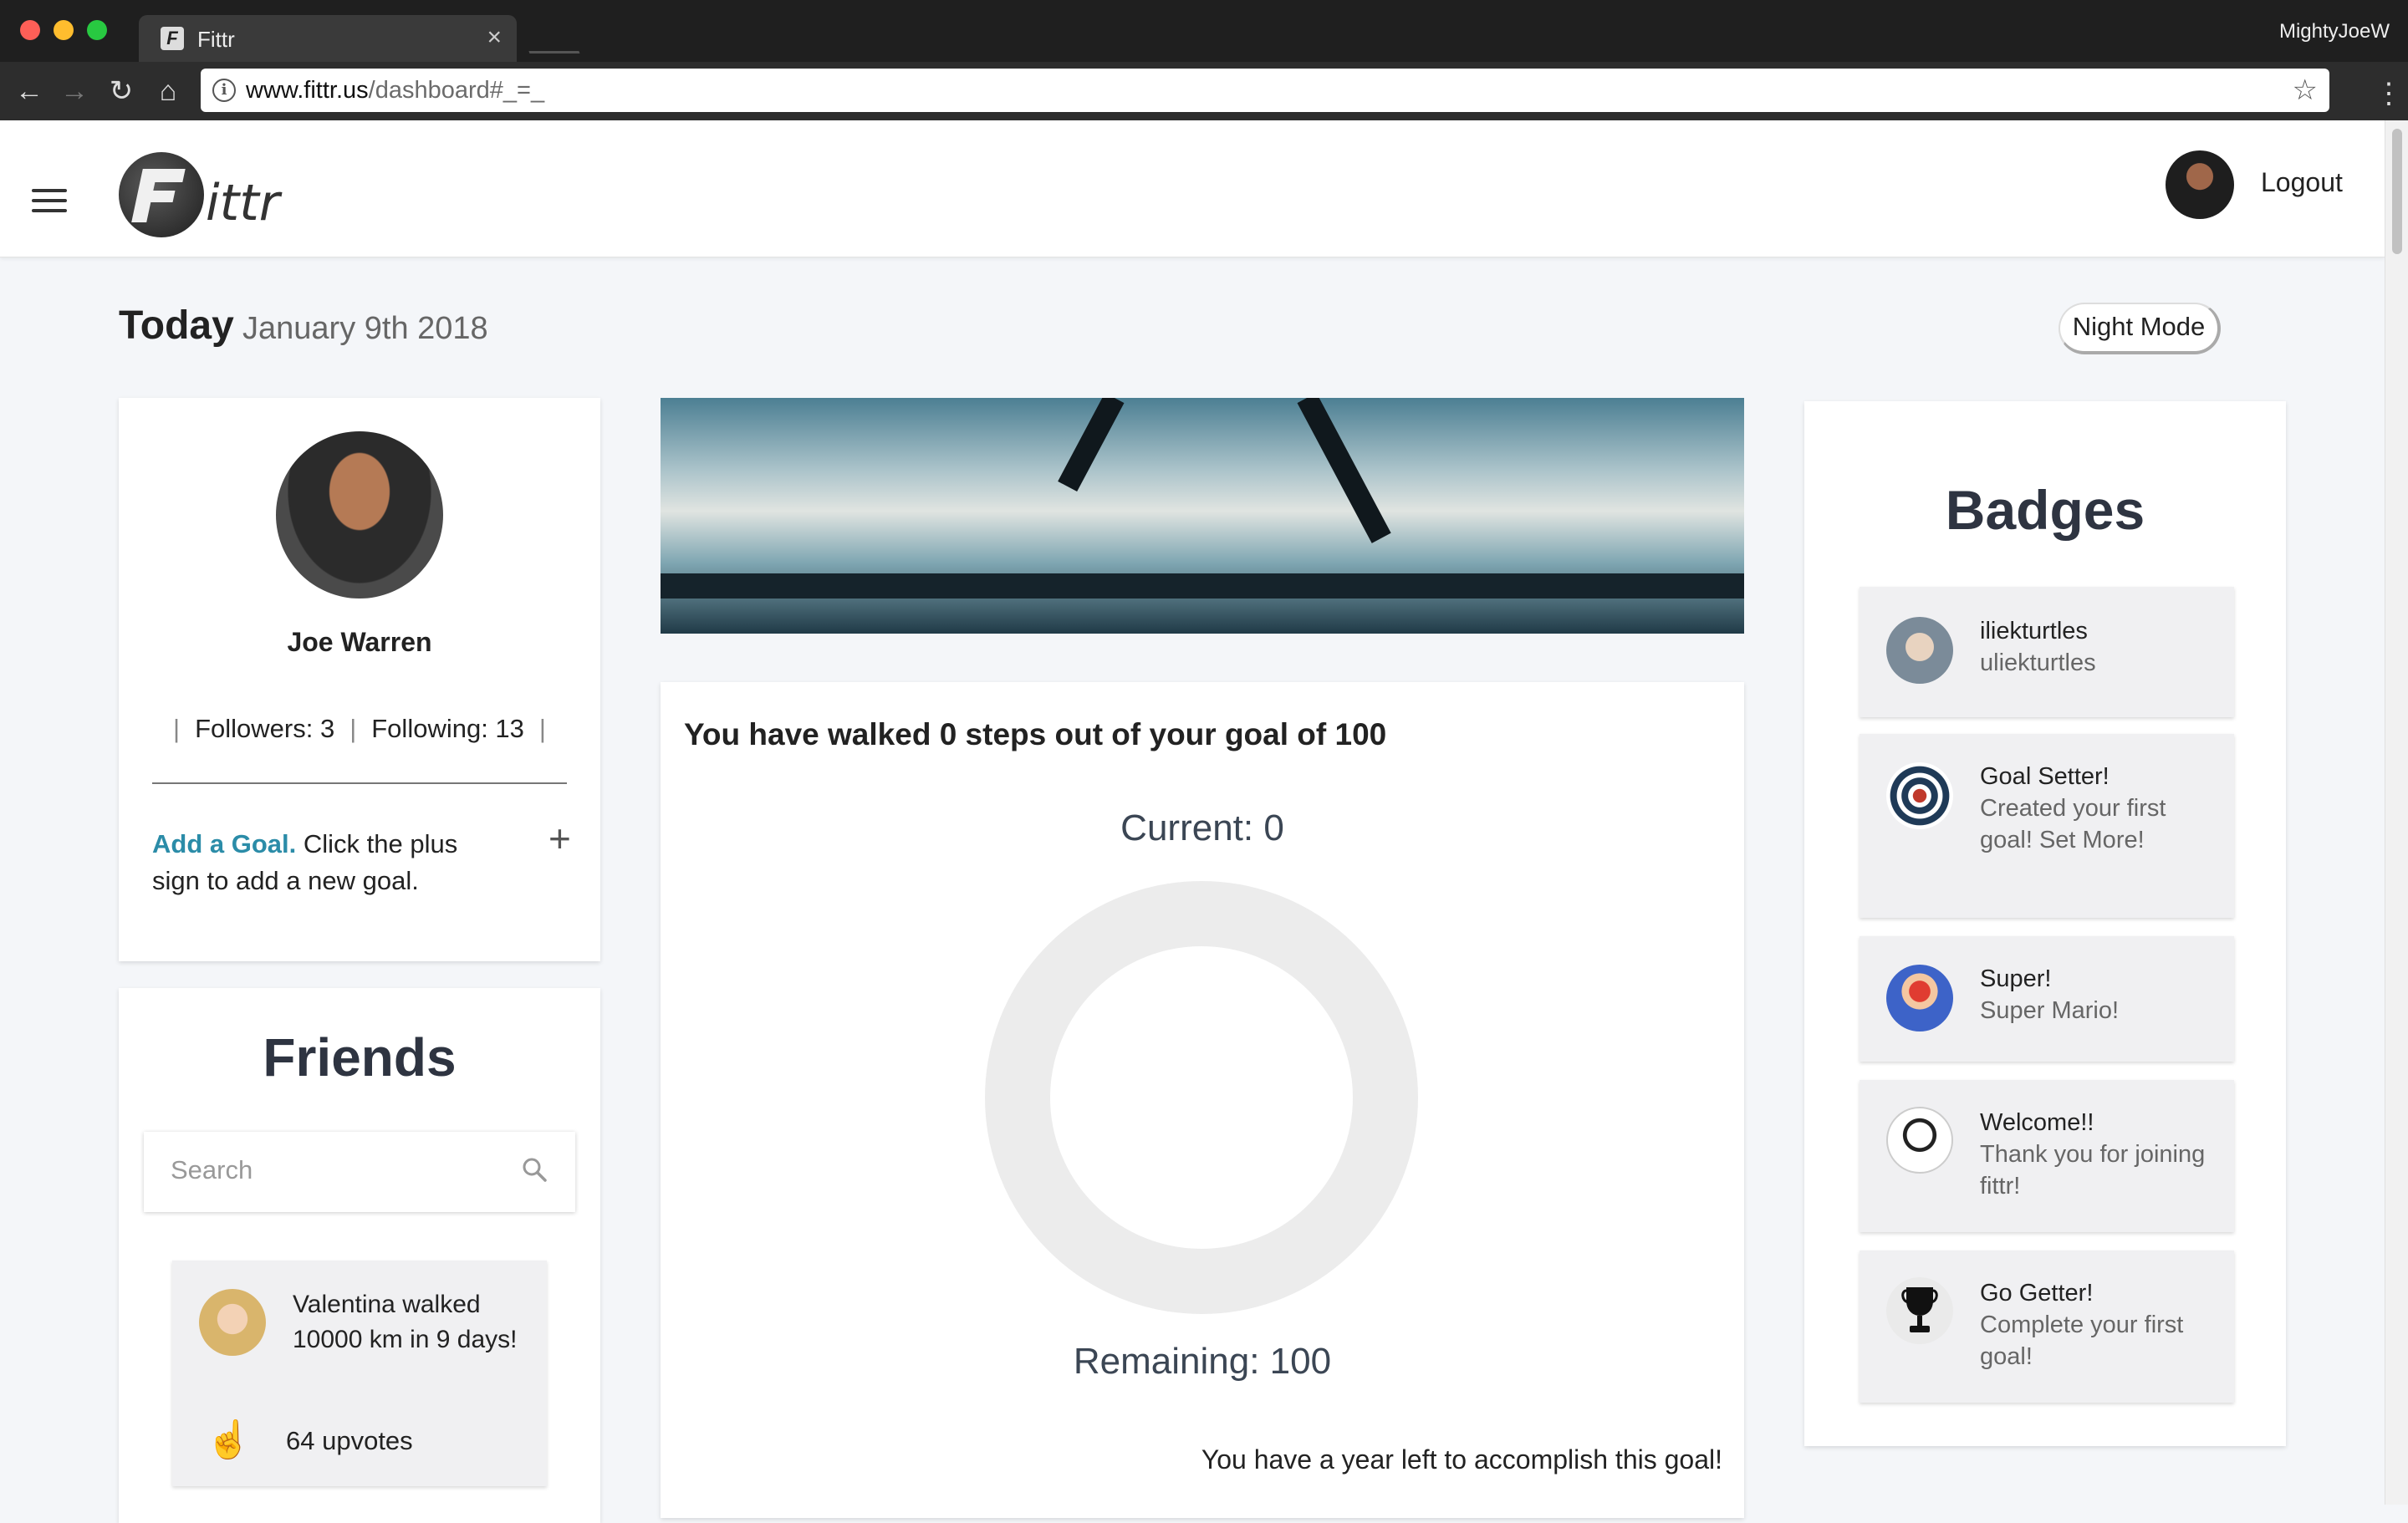  Describe the element at coordinates (2050, 1011) in the screenshot. I see `badge-description: Super Mario!` at that location.